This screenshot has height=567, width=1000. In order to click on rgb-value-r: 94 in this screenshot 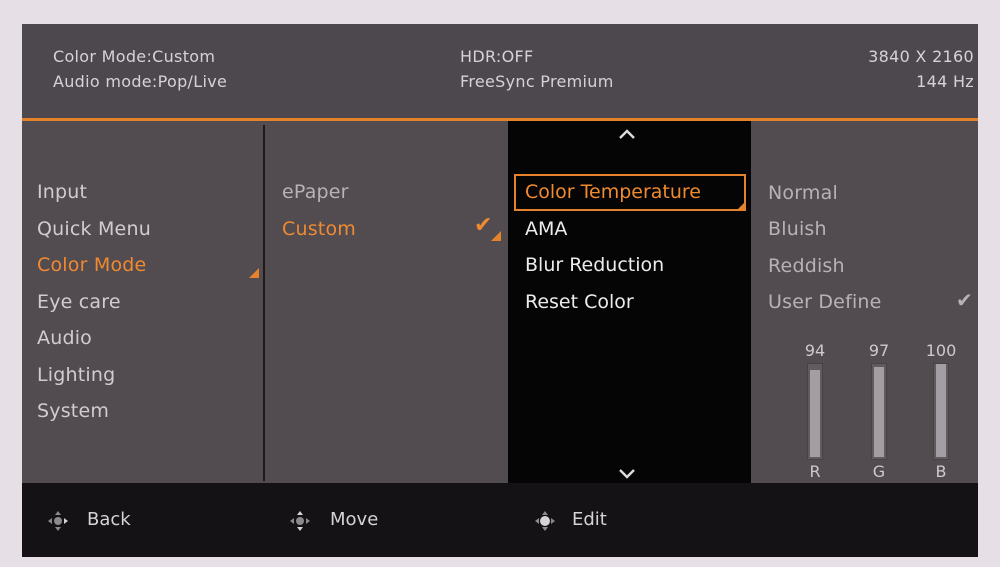, I will do `click(815, 350)`.